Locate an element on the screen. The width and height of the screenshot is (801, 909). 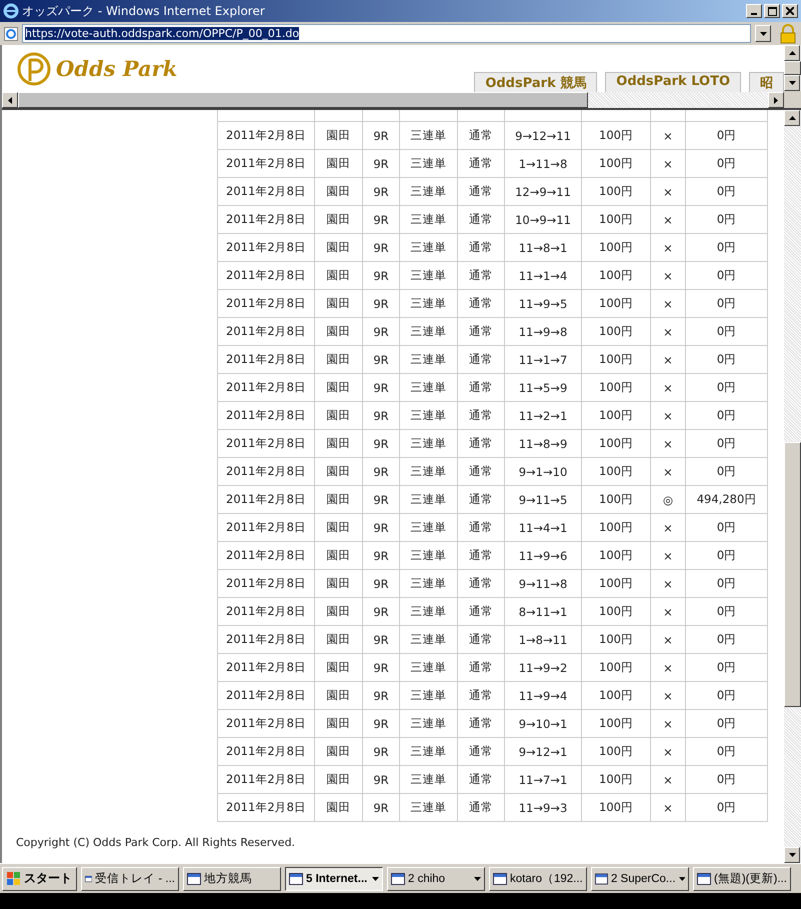
nav-tab: 昭 is located at coordinates (766, 82).